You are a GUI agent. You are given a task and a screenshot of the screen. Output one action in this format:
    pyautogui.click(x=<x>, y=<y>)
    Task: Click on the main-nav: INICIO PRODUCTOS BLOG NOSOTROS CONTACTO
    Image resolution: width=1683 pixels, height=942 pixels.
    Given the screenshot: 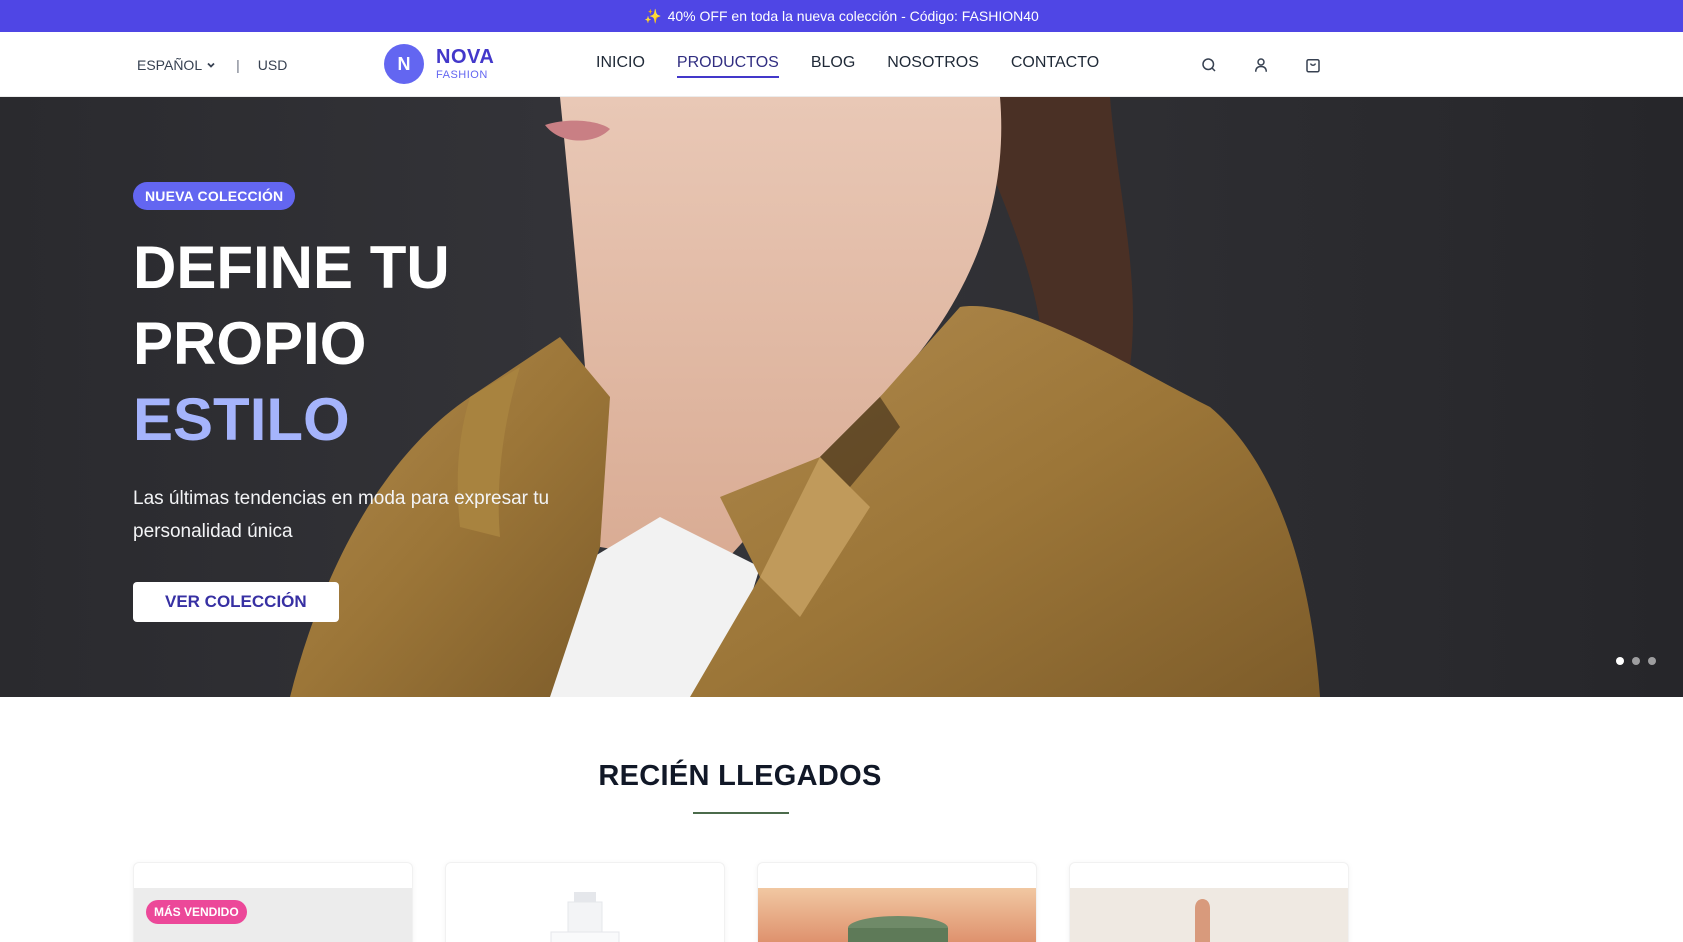 What is the action you would take?
    pyautogui.click(x=847, y=64)
    